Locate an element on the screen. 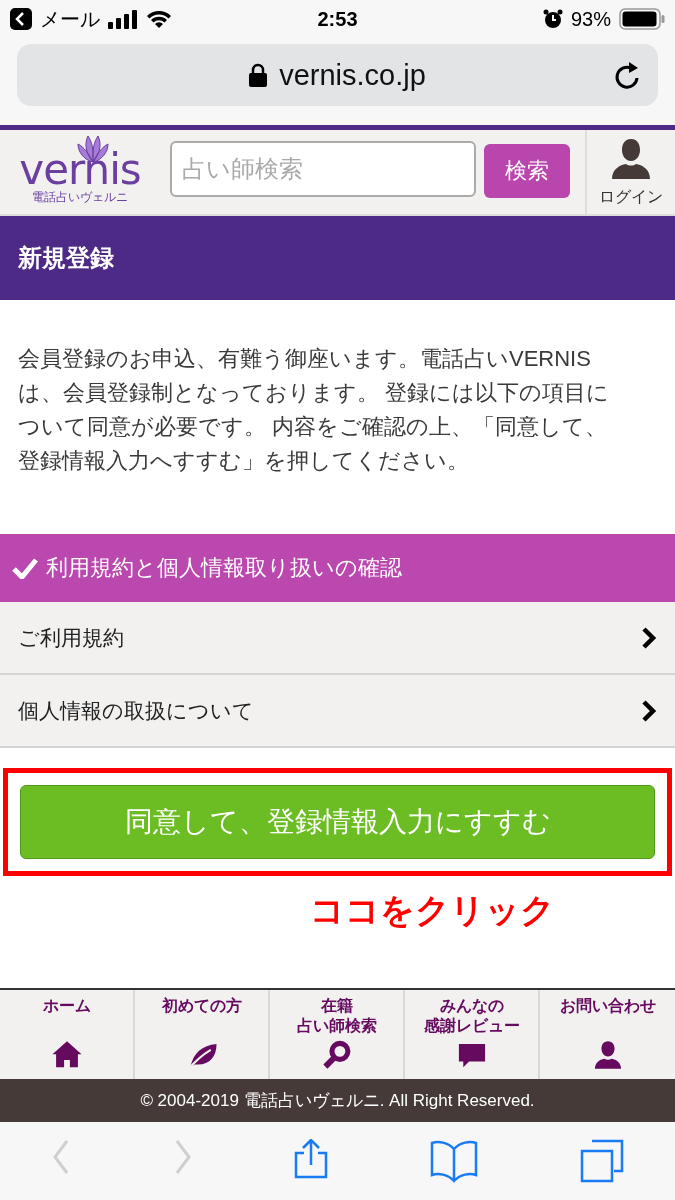 The height and width of the screenshot is (1200, 675). back-app-label: メール is located at coordinates (70, 19).